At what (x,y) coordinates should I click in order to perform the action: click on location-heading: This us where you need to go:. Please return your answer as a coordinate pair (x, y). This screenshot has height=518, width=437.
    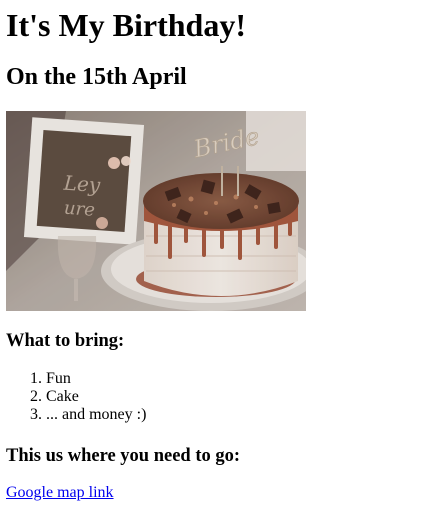
    Looking at the image, I should click on (123, 456).